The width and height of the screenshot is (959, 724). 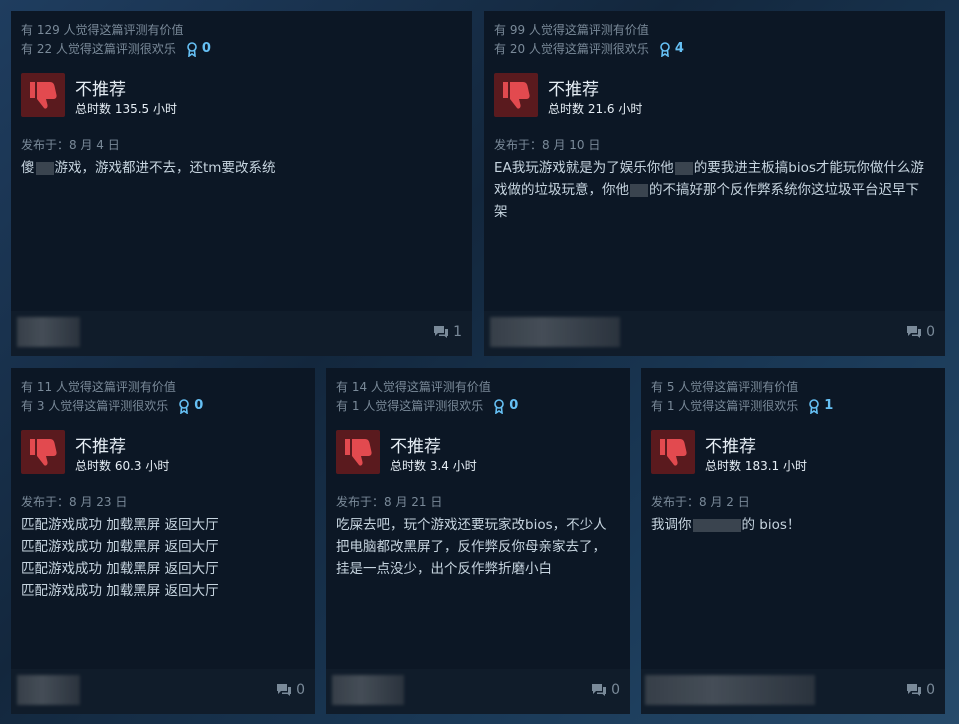 I want to click on review-text: 架, so click(x=501, y=212).